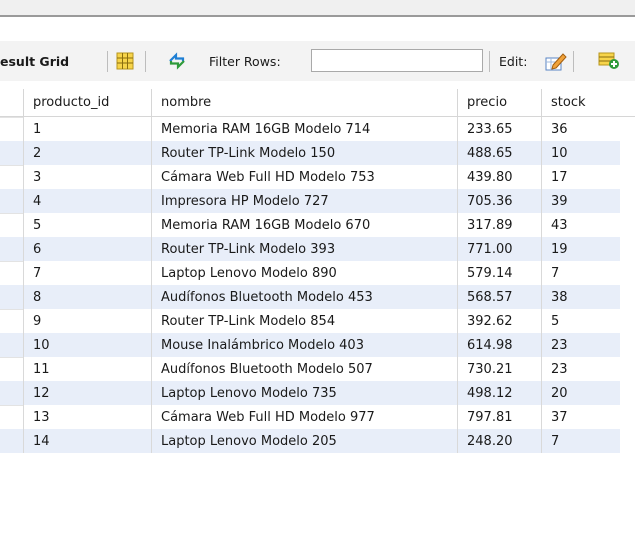 The image size is (635, 533). I want to click on table-cell: 19, so click(580, 249).